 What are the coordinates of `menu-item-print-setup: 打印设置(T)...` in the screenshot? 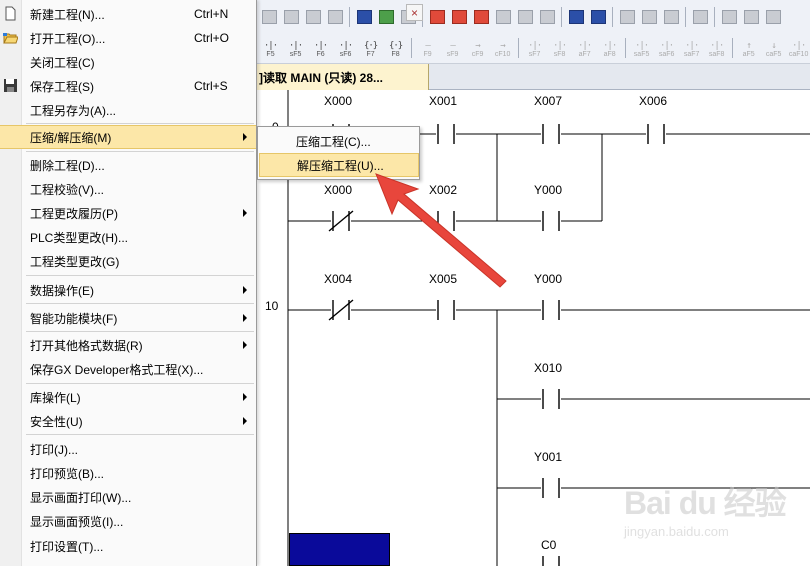 It's located at (128, 546).